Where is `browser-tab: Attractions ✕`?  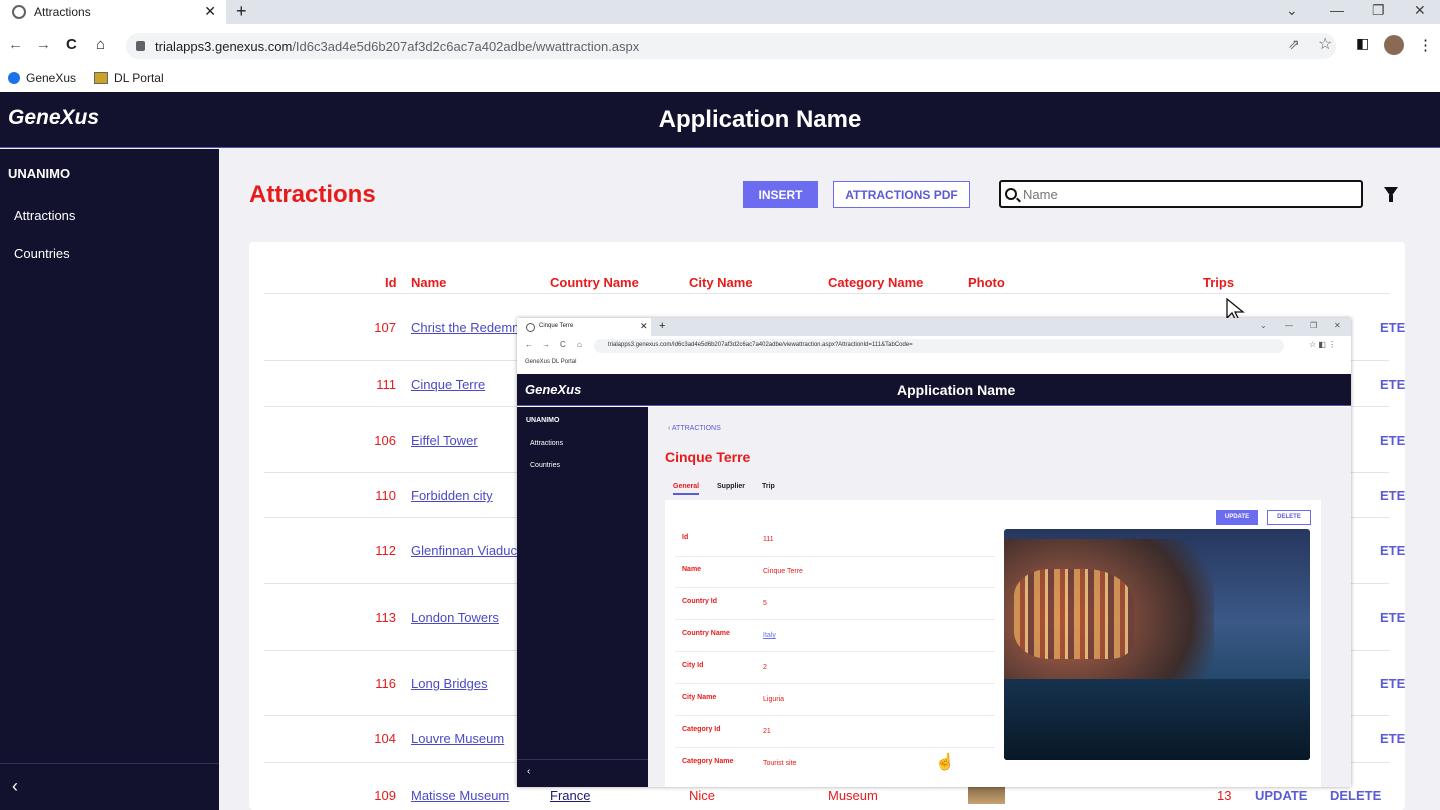 browser-tab: Attractions ✕ is located at coordinates (113, 12).